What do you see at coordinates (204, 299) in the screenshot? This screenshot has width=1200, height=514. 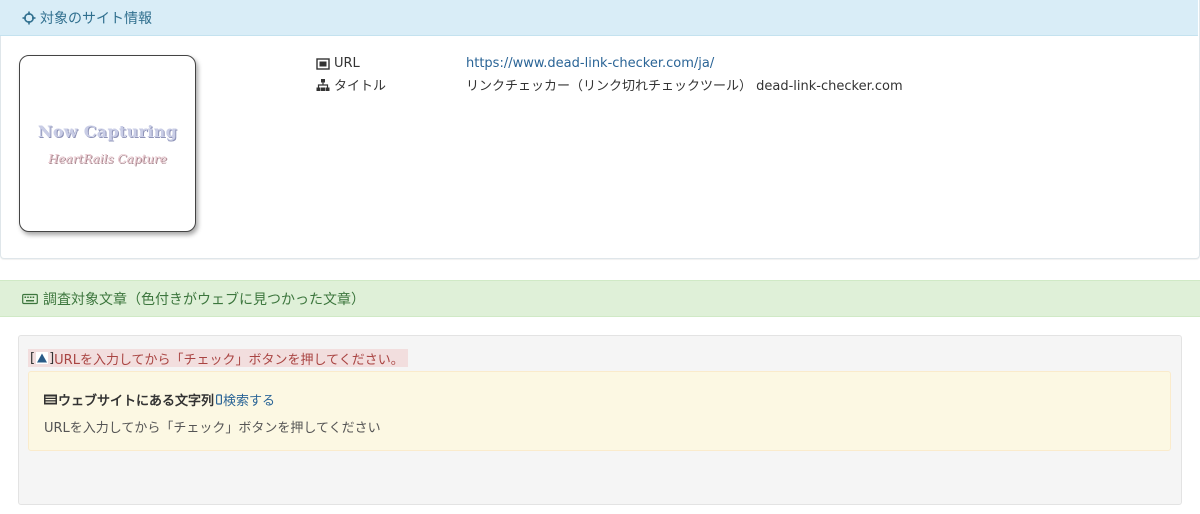 I see `investigation-title: 調査対象文章（色付きがウェブに見つかった文章）` at bounding box center [204, 299].